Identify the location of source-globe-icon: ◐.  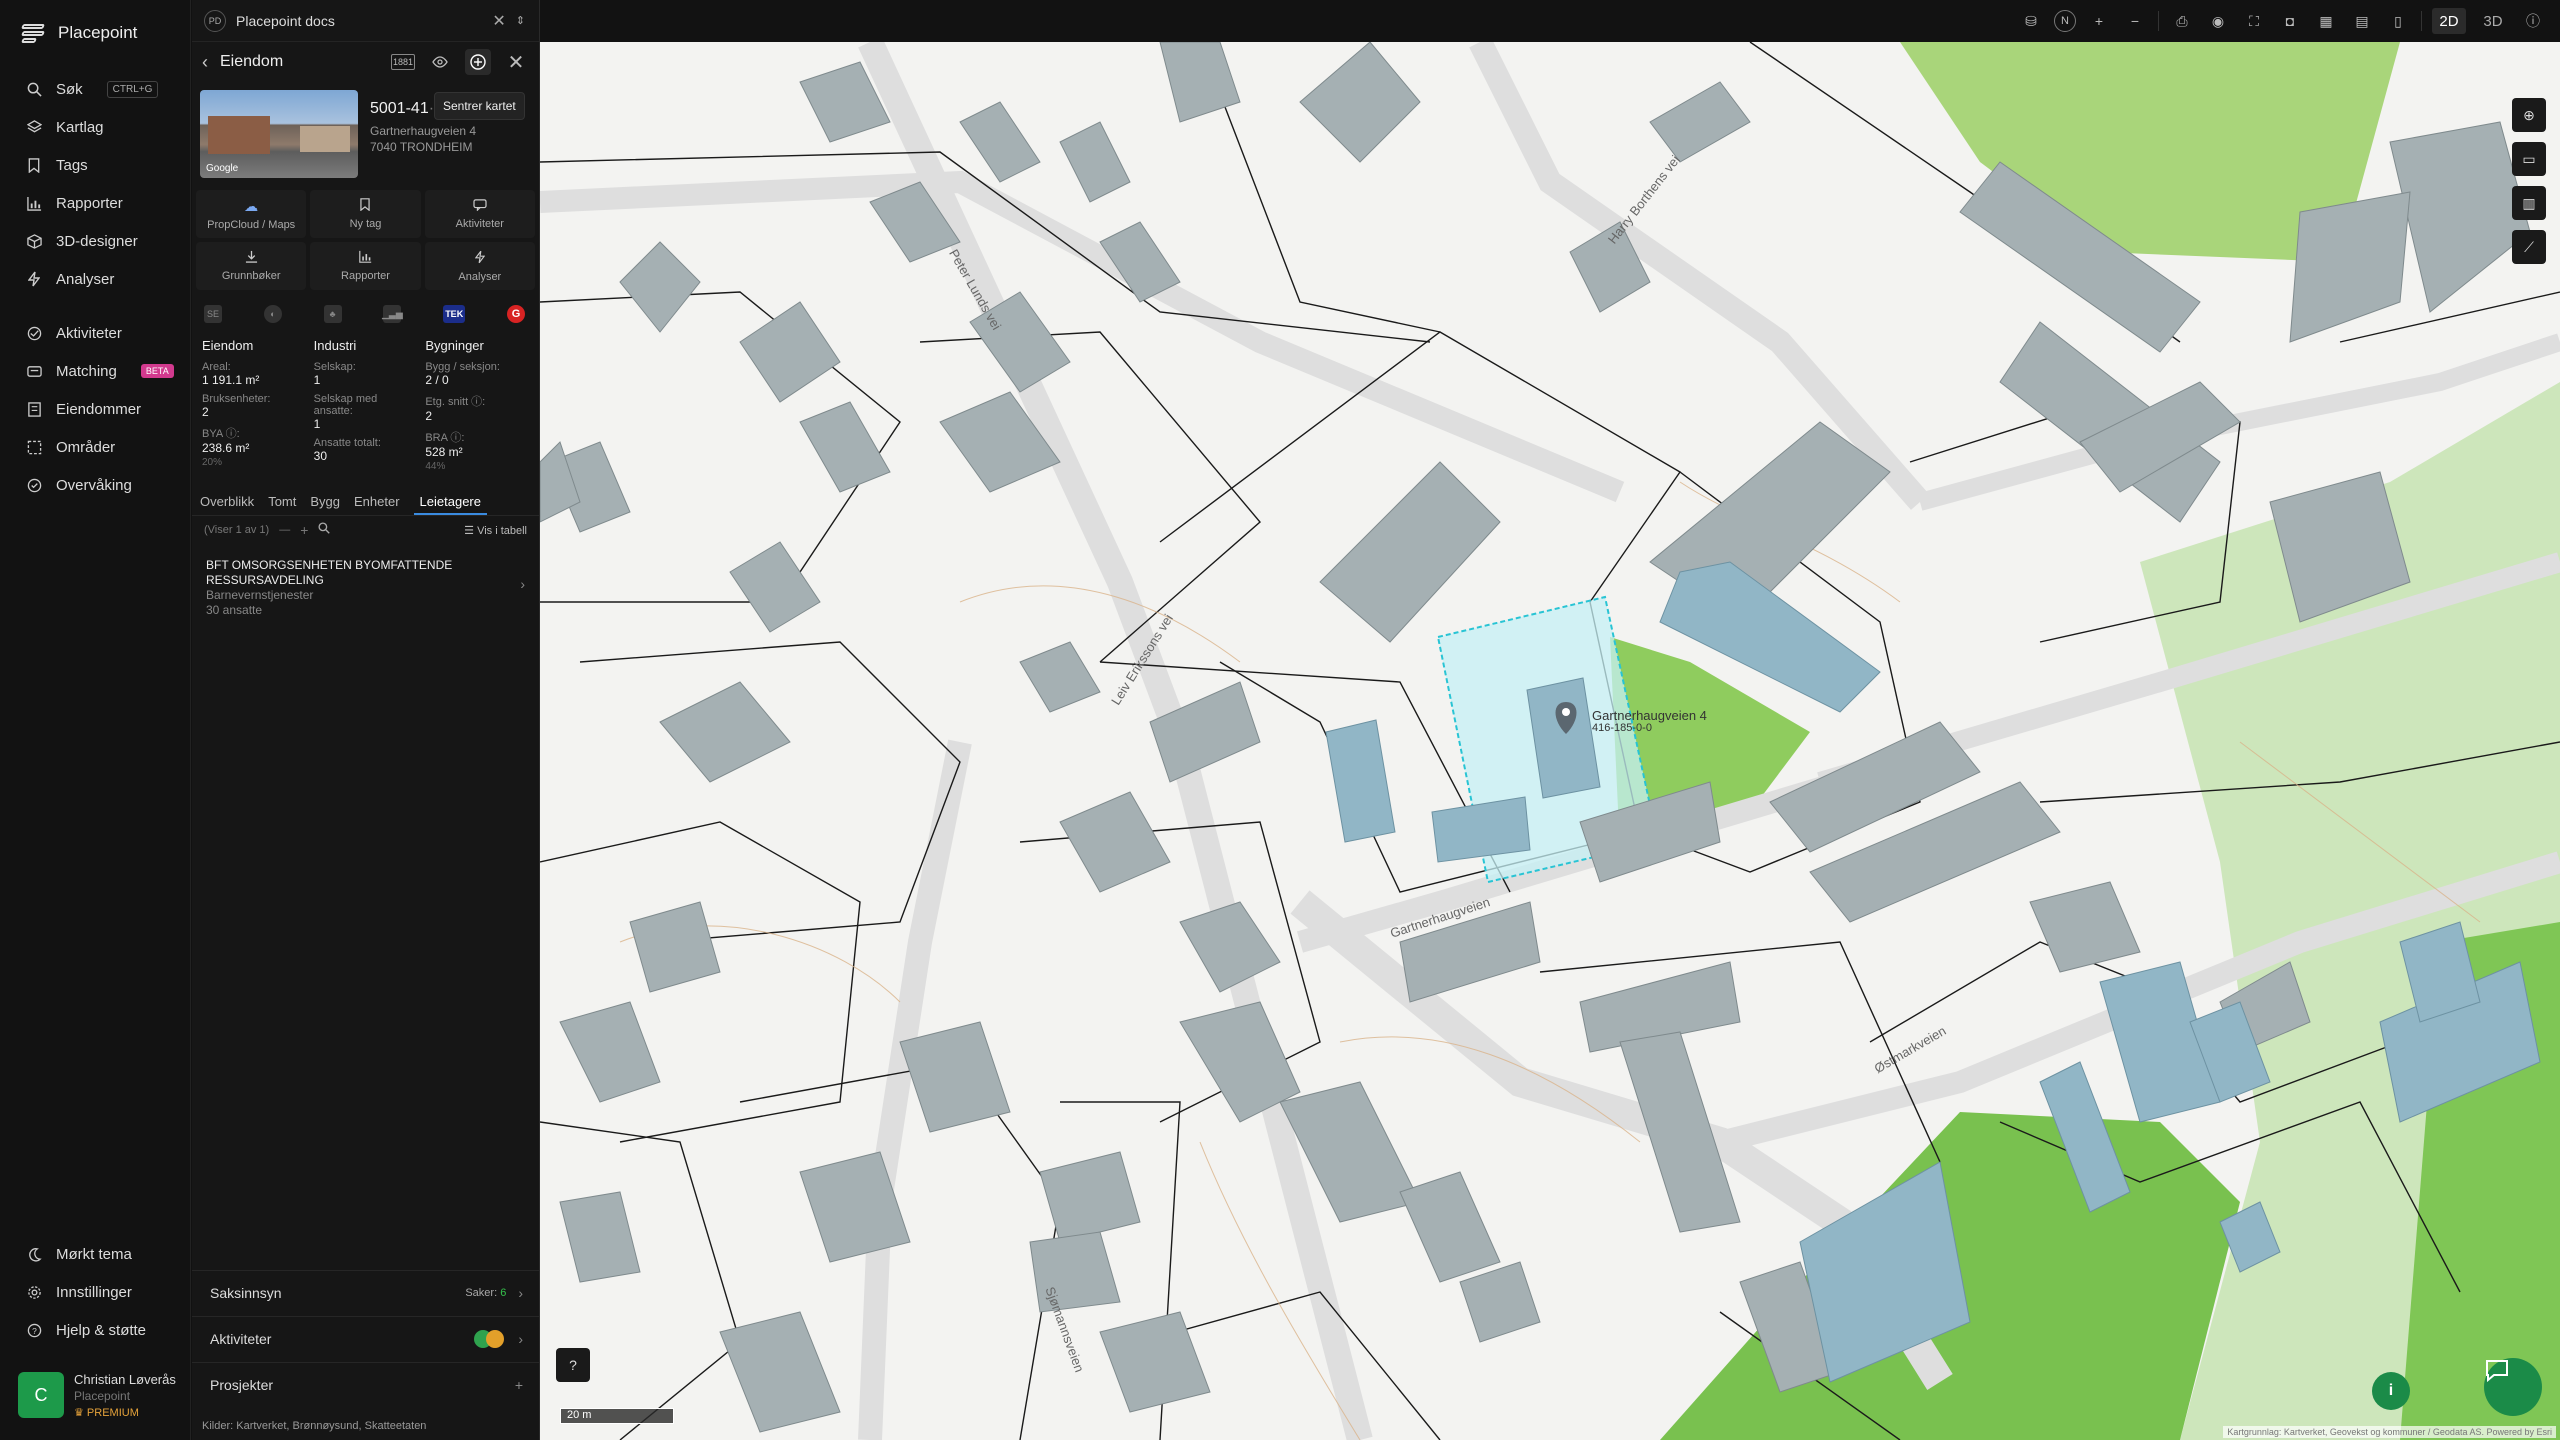
(272, 314).